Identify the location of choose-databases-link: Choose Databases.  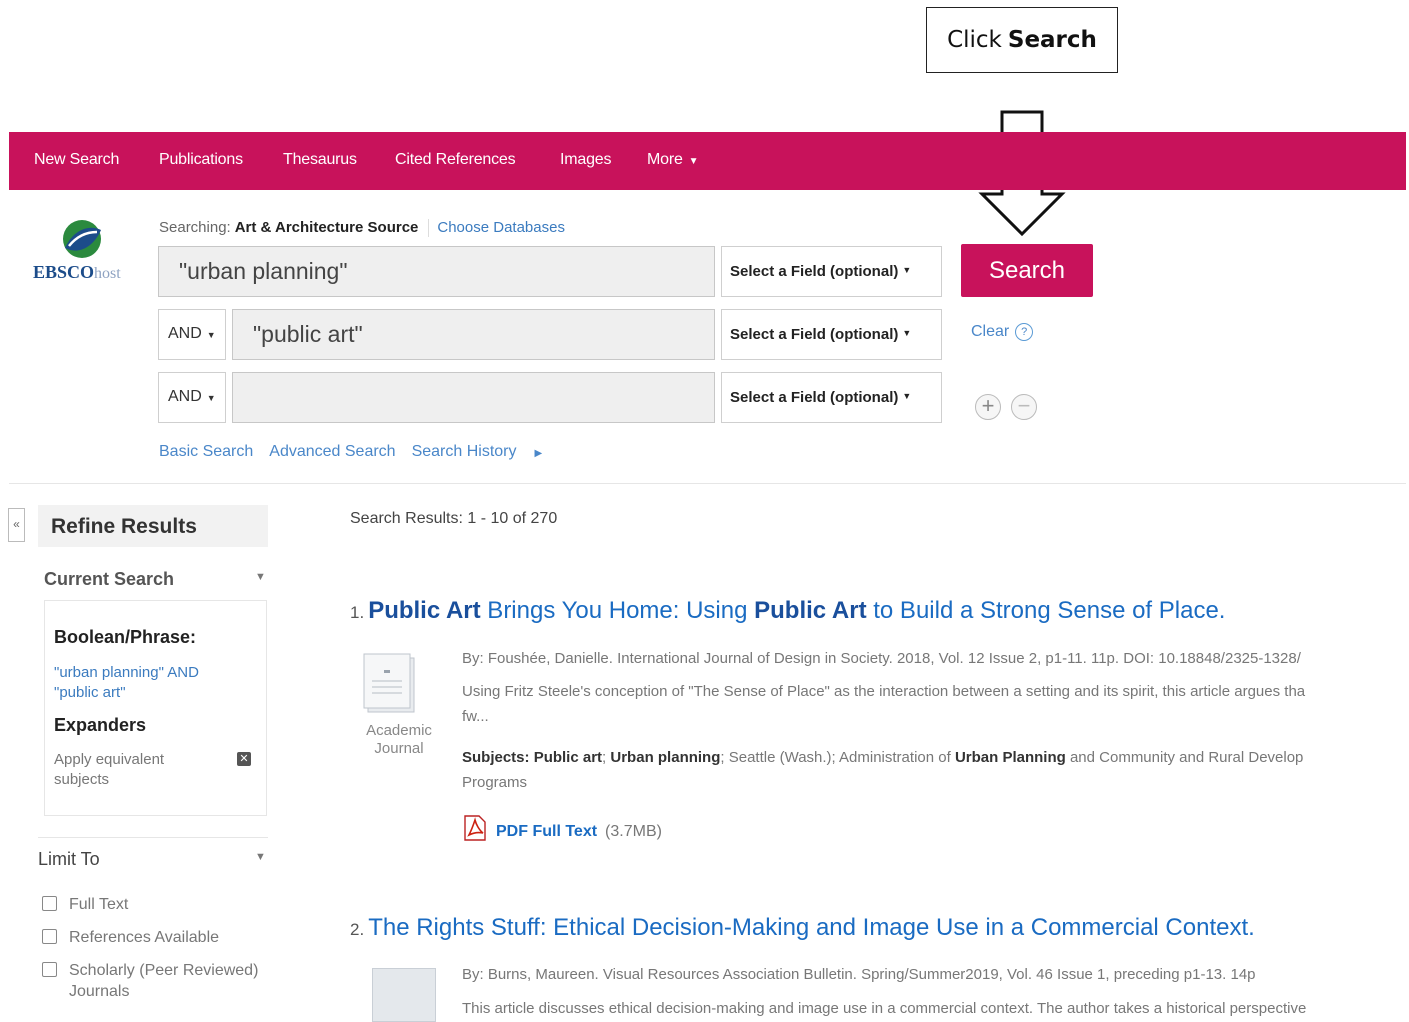
(501, 227).